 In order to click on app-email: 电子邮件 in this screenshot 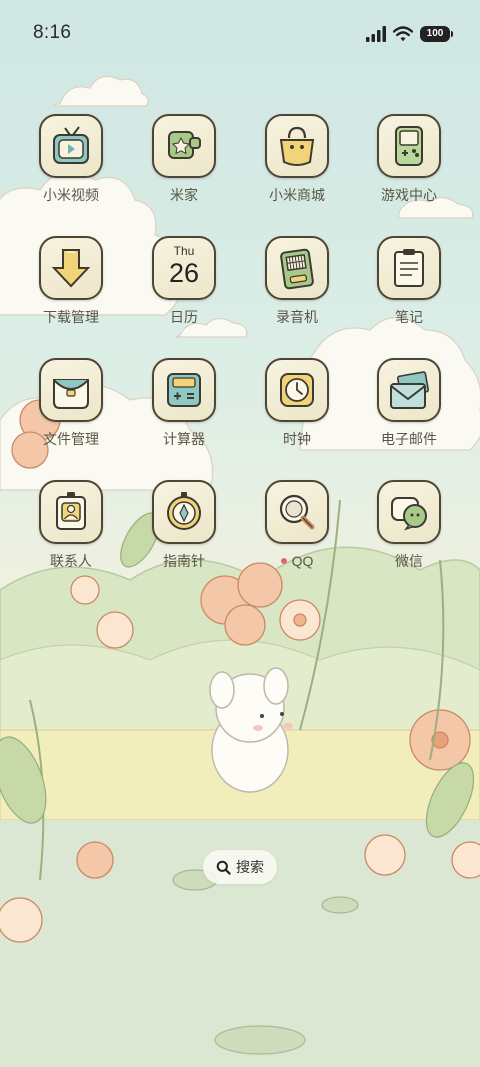, I will do `click(409, 411)`.